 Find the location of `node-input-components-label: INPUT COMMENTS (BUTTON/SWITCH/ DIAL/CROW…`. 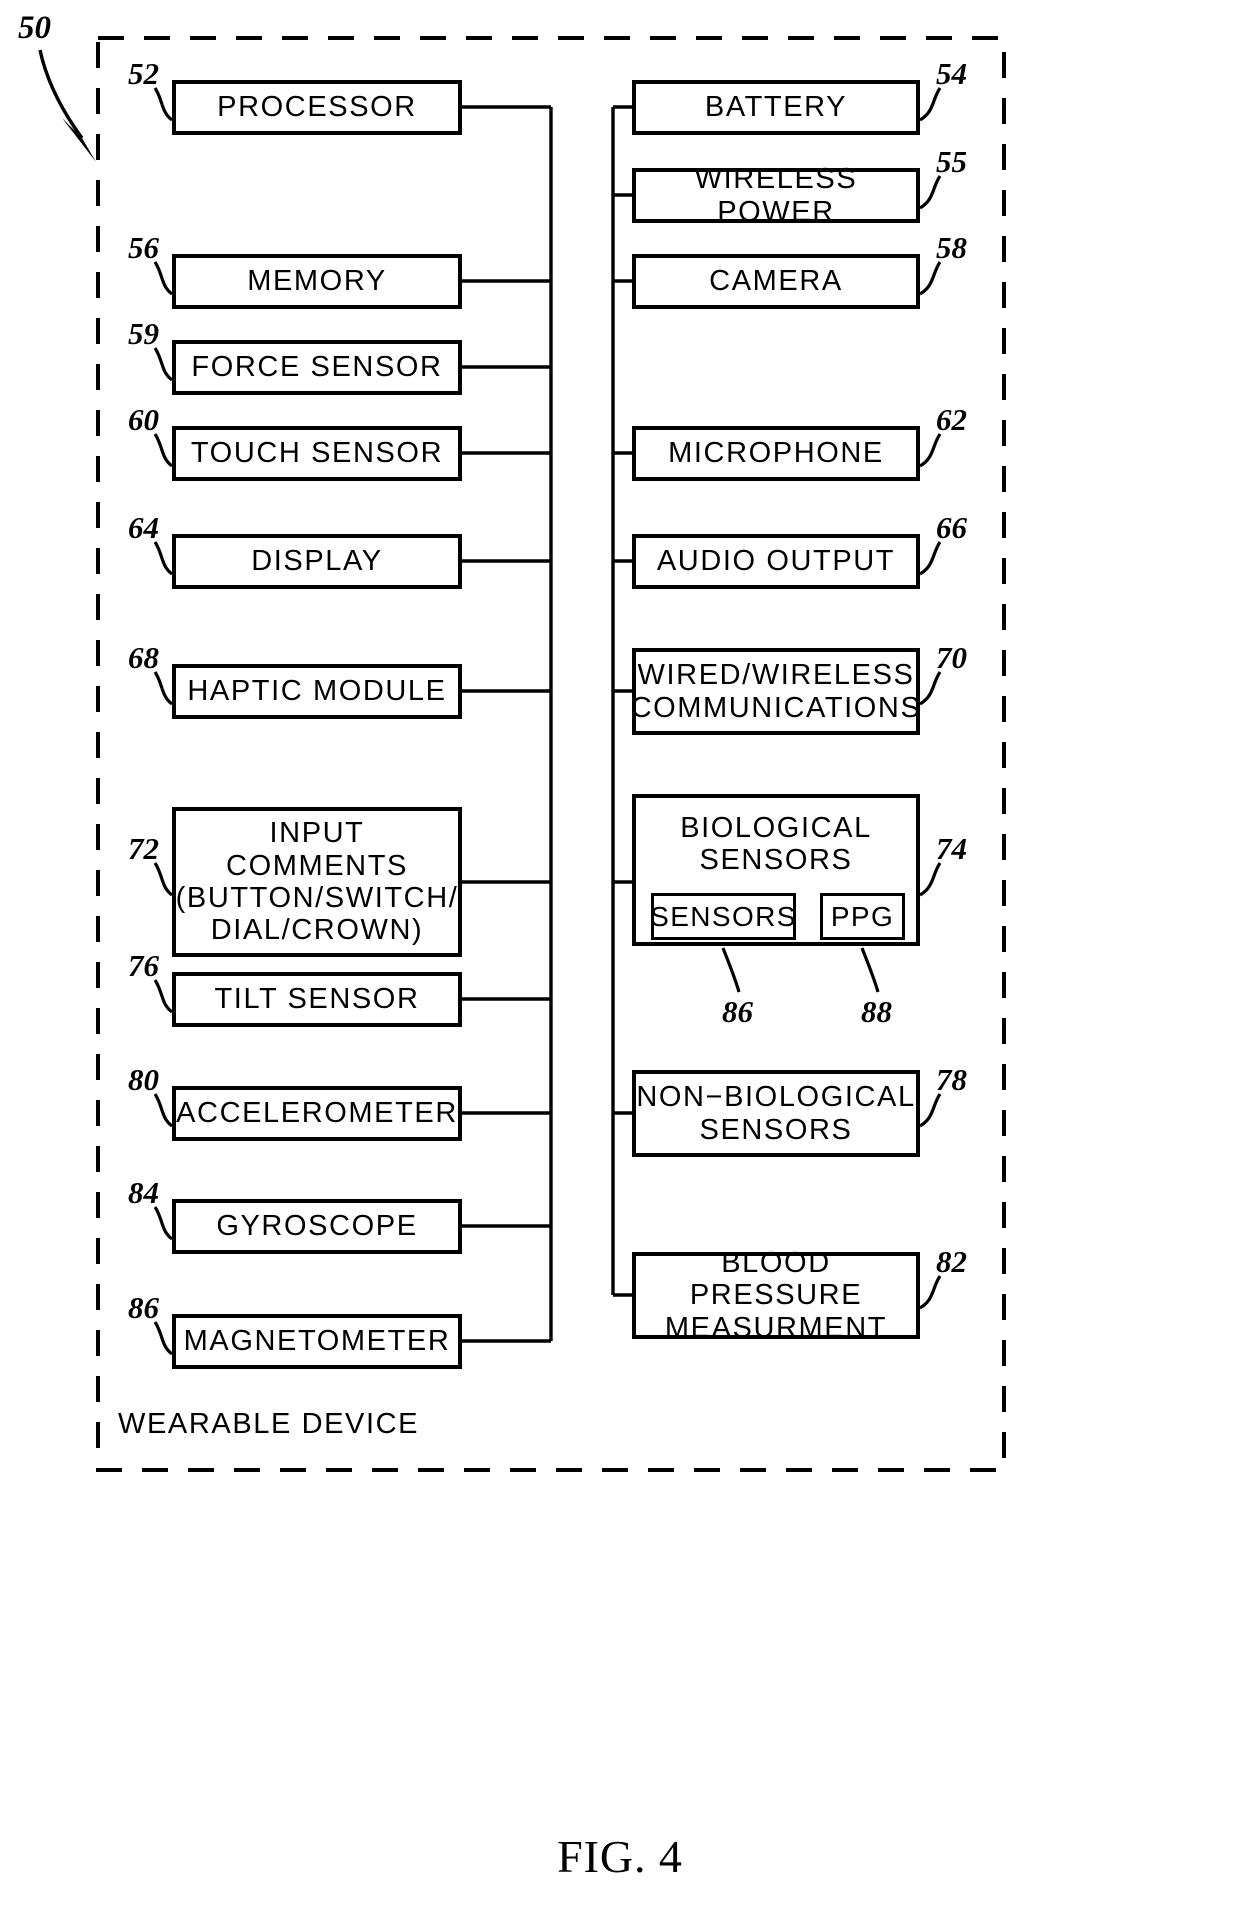

node-input-components-label: INPUT COMMENTS (BUTTON/SWITCH/ DIAL/CROW… is located at coordinates (317, 882).